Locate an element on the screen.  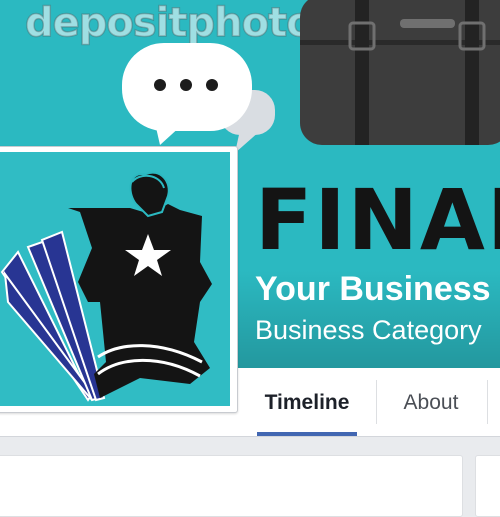
active-tab-indicator is located at coordinates (307, 434).